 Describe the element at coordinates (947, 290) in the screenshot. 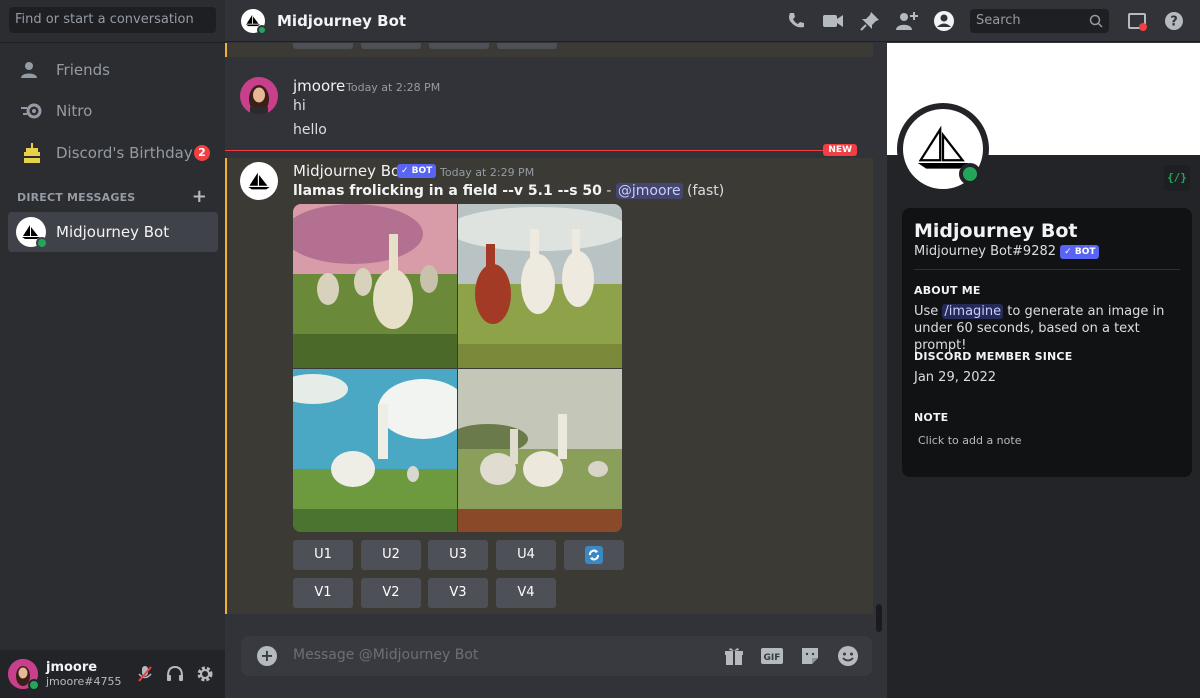

I see `about-me-heading: ABOUT ME` at that location.